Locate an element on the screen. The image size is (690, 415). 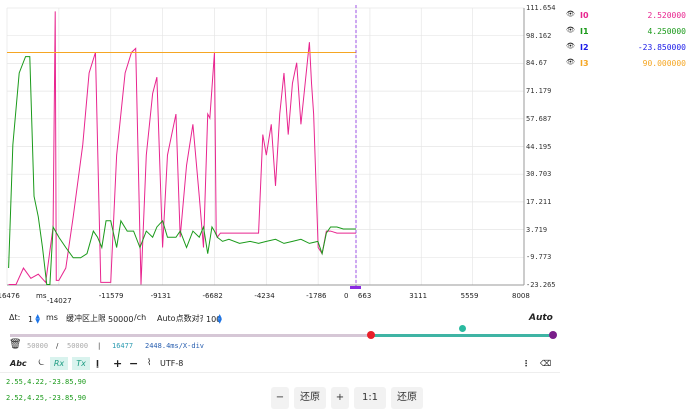
received-line: 2.52,4.25,-23.85,90 is located at coordinates (46, 398).